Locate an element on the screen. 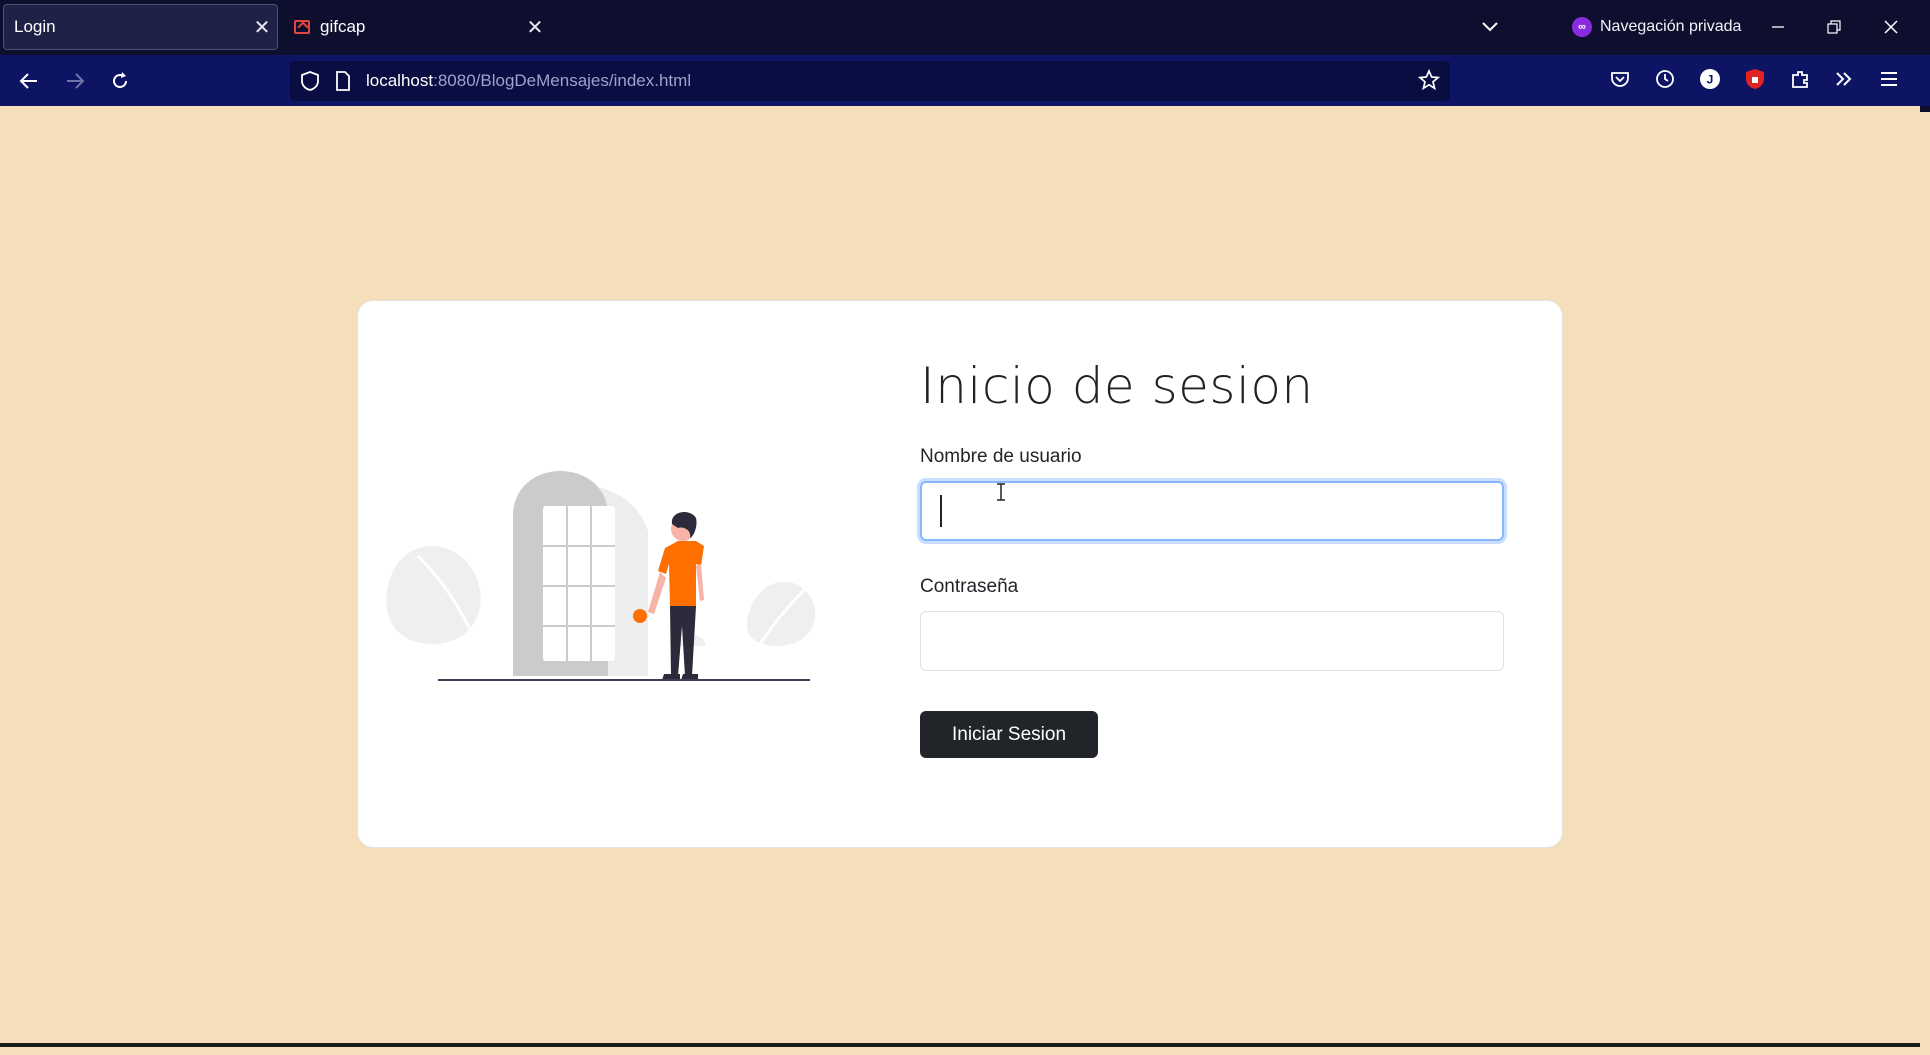 The width and height of the screenshot is (1930, 1055). arrow-left-icon is located at coordinates (28, 81).